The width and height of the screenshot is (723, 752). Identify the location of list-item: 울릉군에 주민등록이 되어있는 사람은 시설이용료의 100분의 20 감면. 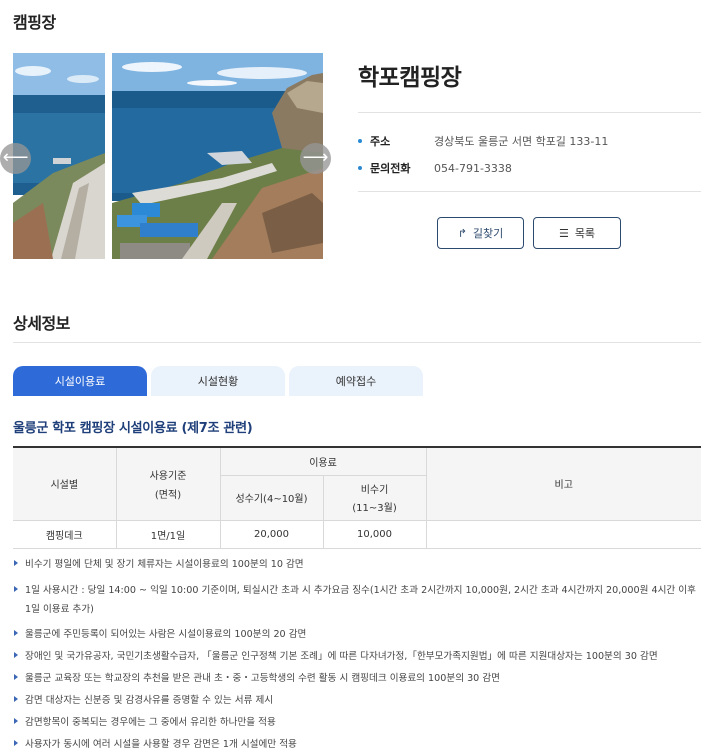
(358, 633).